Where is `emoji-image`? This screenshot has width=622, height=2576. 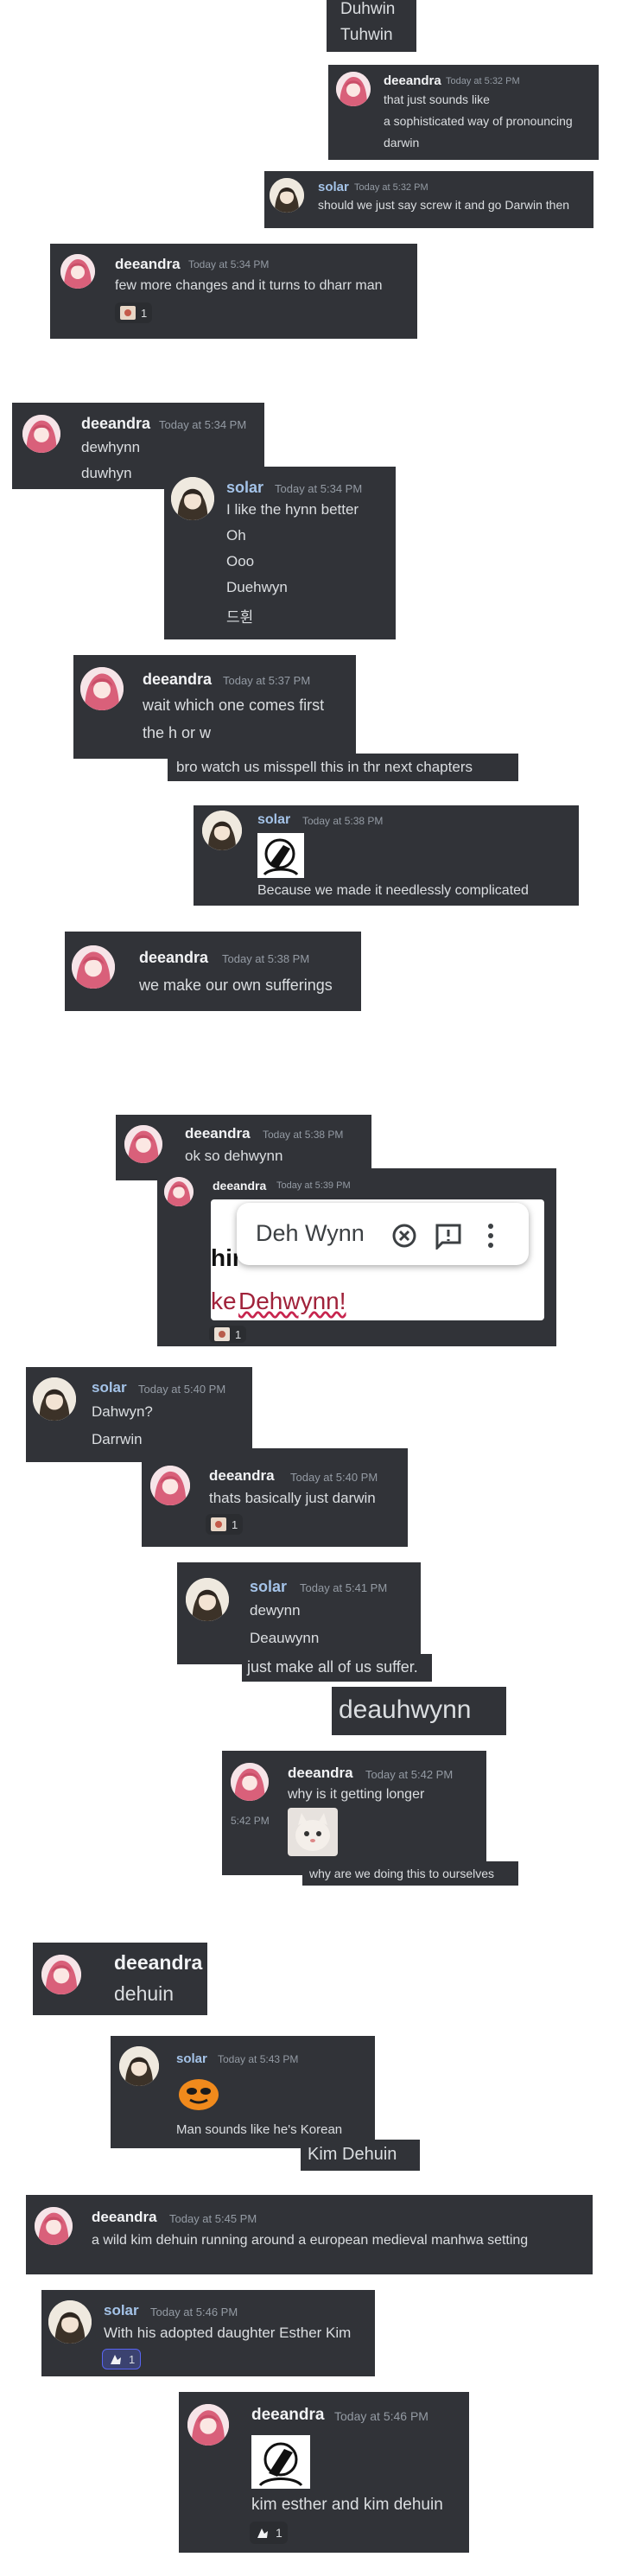
emoji-image is located at coordinates (198, 2093).